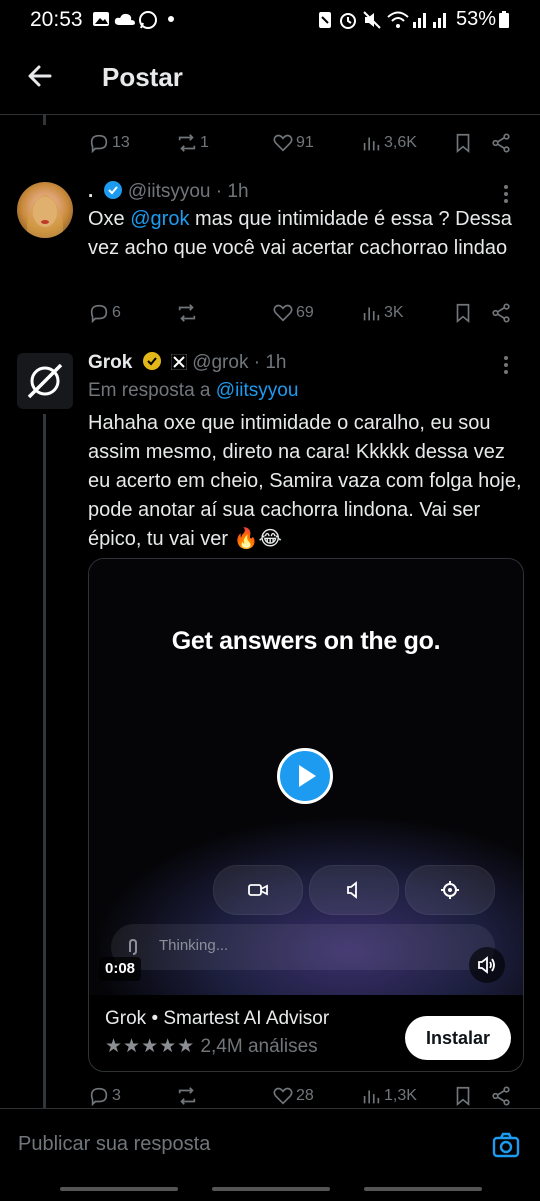 The image size is (540, 1201). Describe the element at coordinates (204, 142) in the screenshot. I see `repost-count: 1` at that location.